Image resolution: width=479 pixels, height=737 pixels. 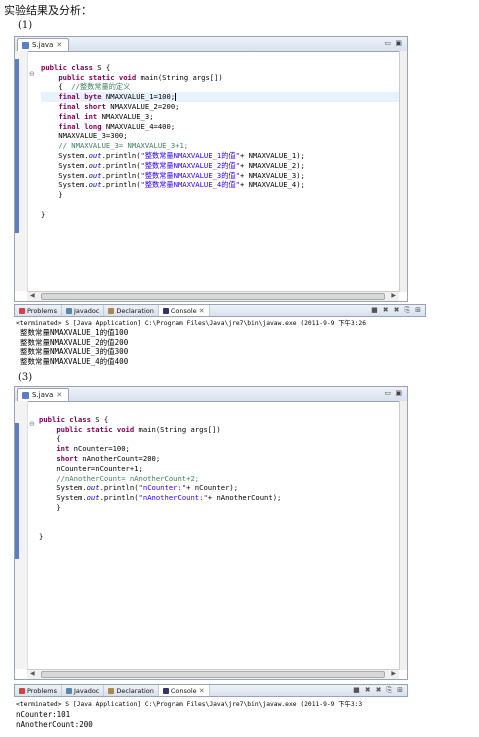 What do you see at coordinates (68, 310) in the screenshot?
I see `javadoc-icon` at bounding box center [68, 310].